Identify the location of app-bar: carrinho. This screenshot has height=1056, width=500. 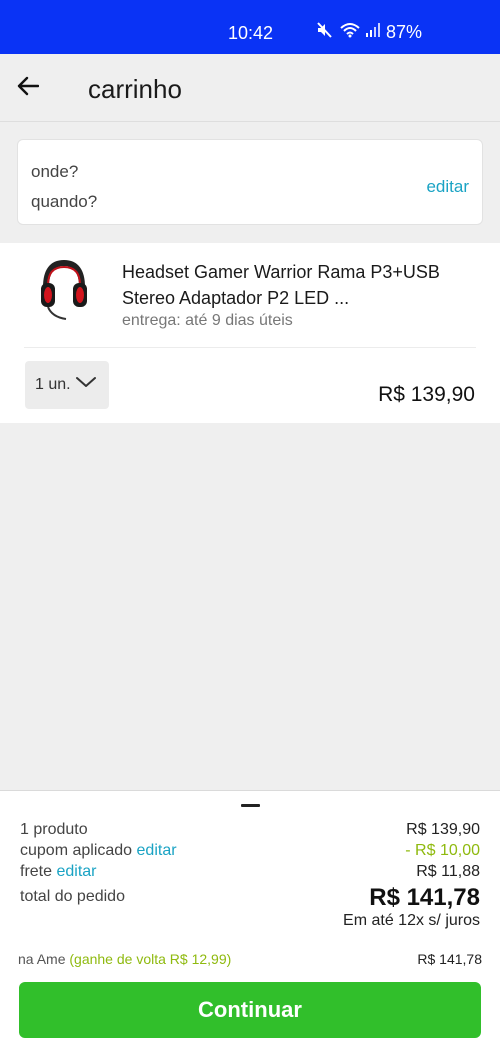
(250, 88).